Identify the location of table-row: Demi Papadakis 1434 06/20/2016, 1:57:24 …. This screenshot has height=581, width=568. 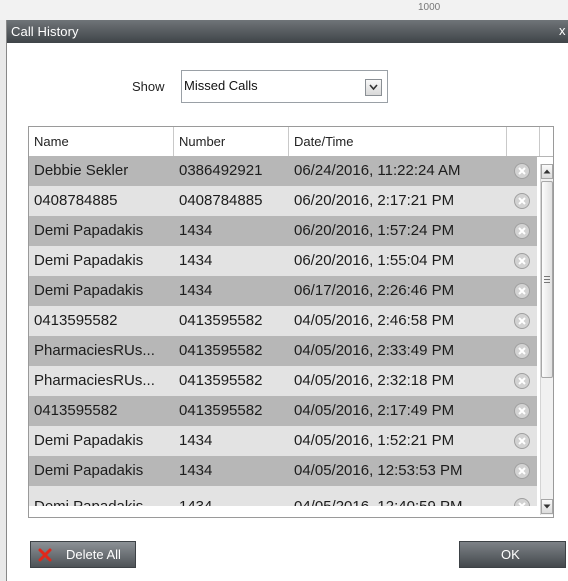
(283, 231).